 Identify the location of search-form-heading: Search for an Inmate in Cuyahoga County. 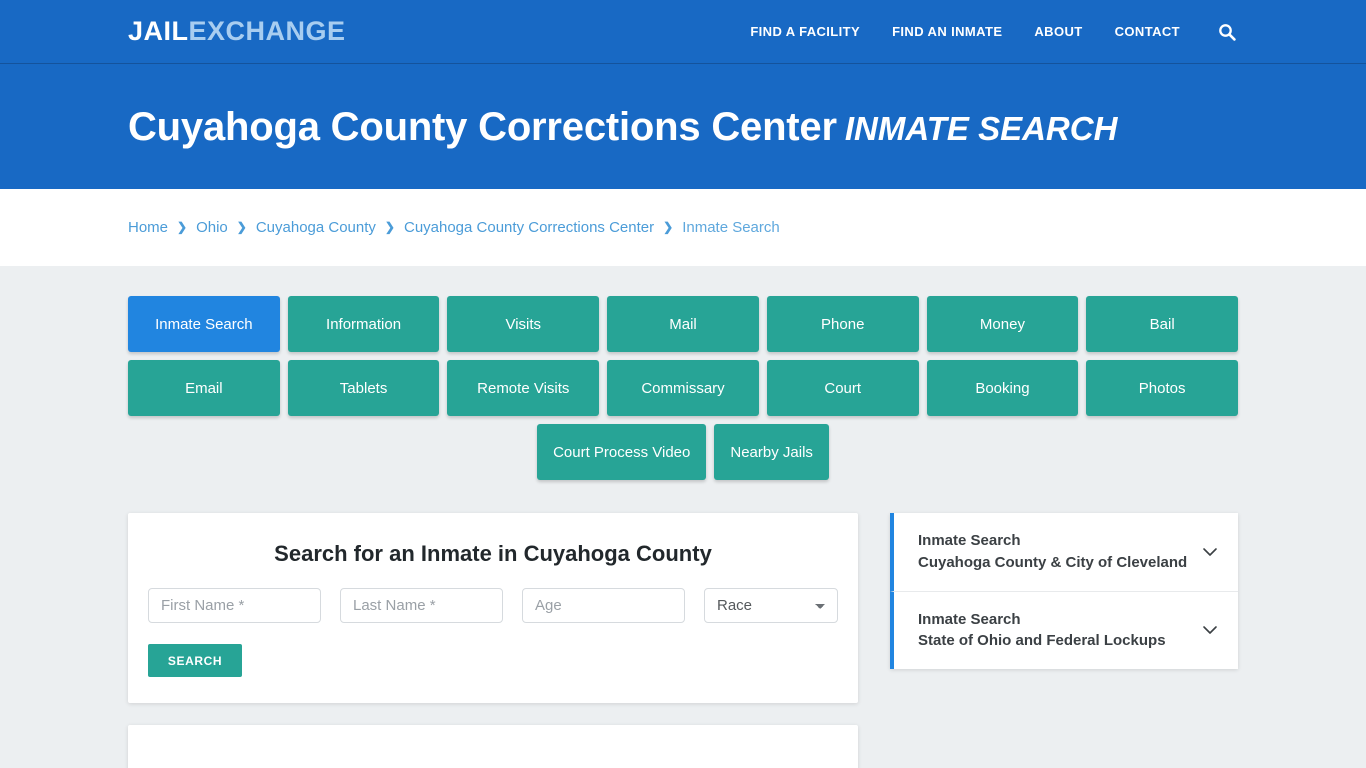
(493, 553).